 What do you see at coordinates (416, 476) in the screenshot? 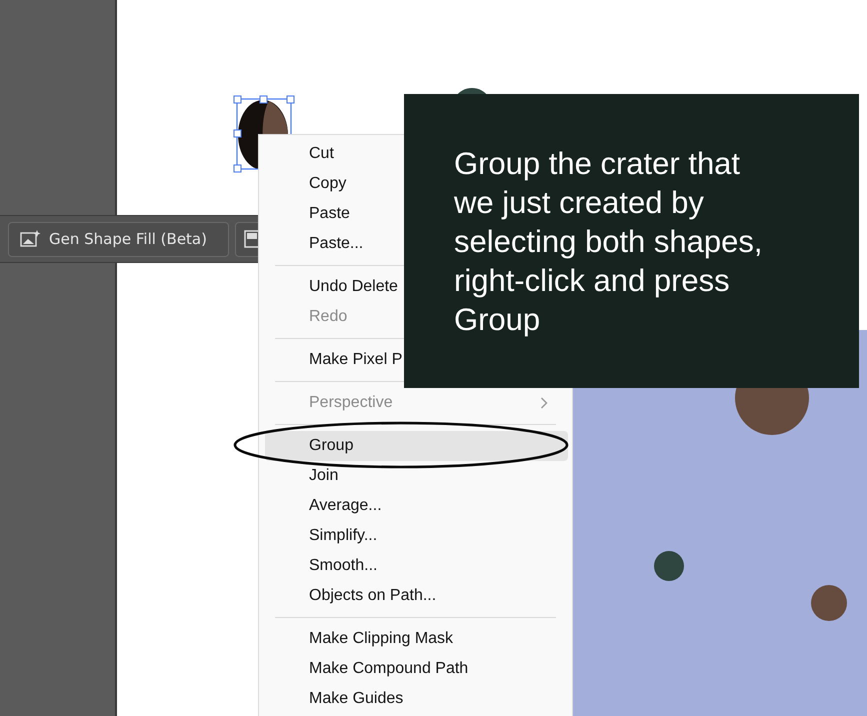
I see `menu-item: Join` at bounding box center [416, 476].